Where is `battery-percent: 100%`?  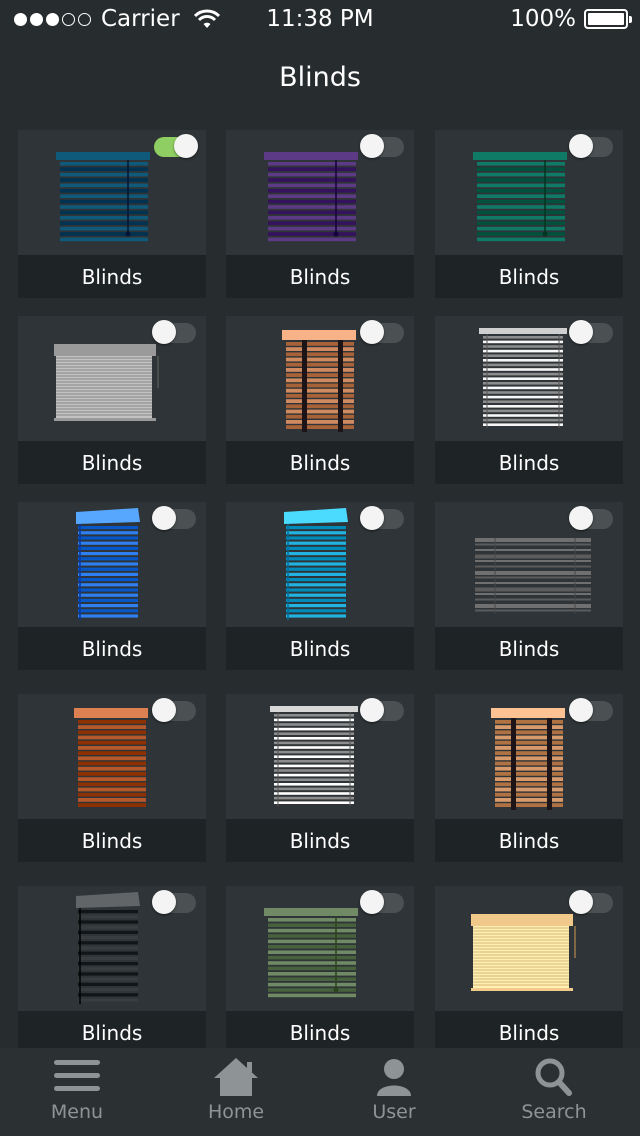 battery-percent: 100% is located at coordinates (543, 19).